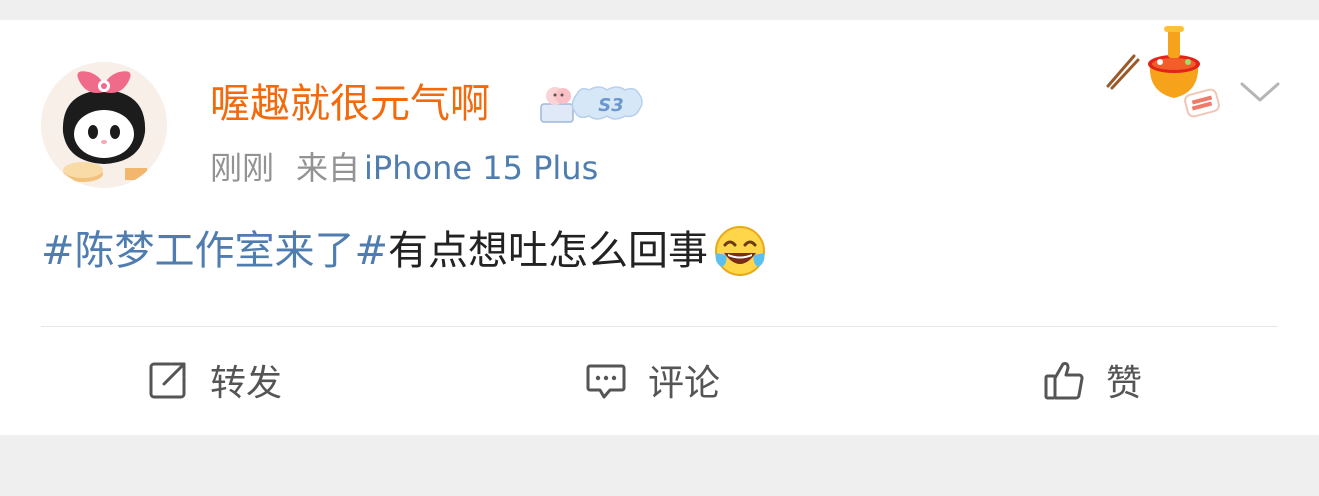 This screenshot has height=496, width=1319. What do you see at coordinates (1163, 72) in the screenshot?
I see `hotpot-decoration-icon` at bounding box center [1163, 72].